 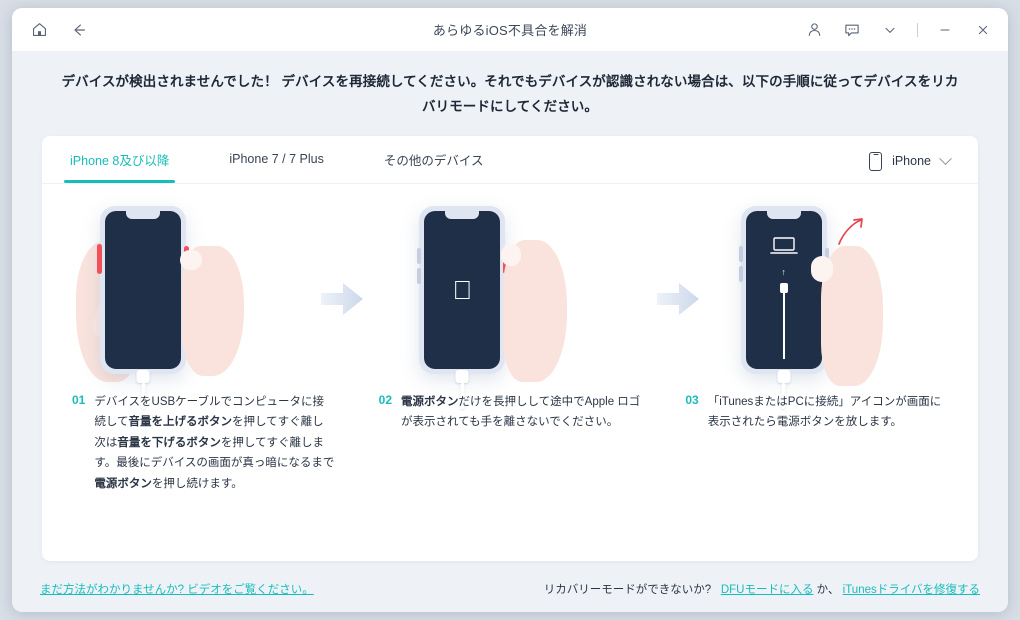 I want to click on home-icon, so click(x=39, y=30).